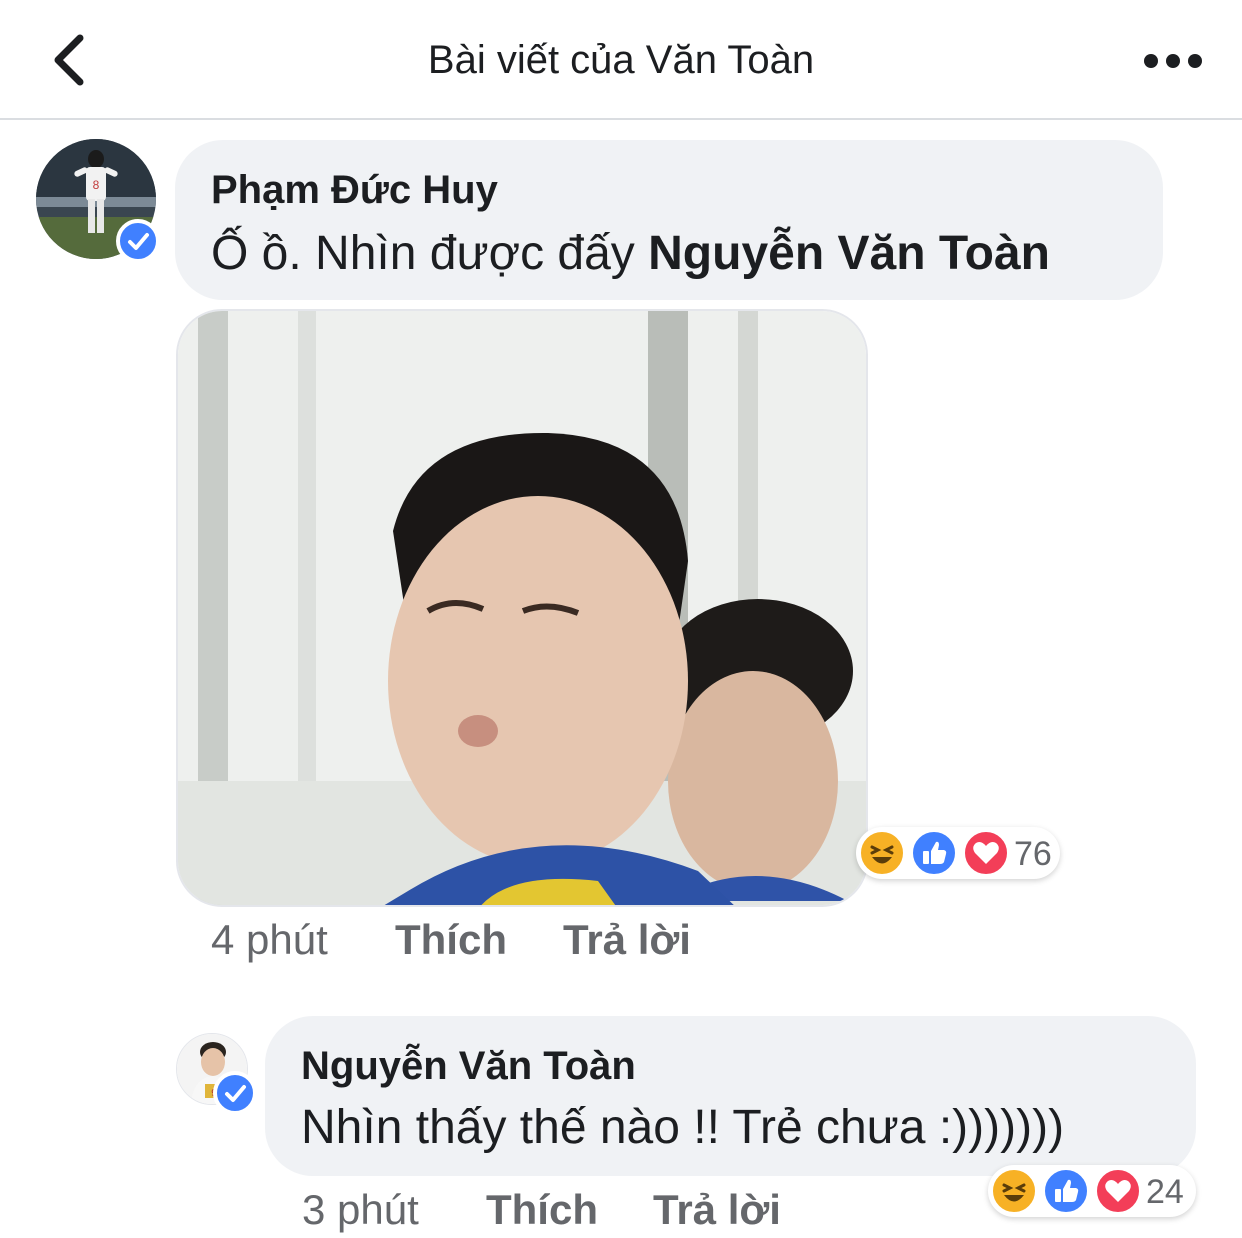  I want to click on comment-author: Phạm Đức Huy, so click(354, 190).